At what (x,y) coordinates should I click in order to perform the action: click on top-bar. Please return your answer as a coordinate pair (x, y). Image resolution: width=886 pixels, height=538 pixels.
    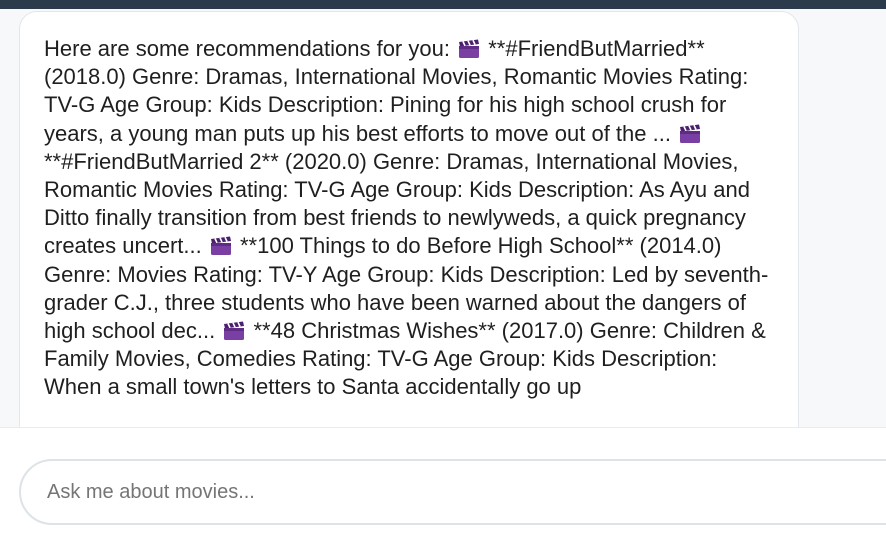
    Looking at the image, I should click on (443, 4).